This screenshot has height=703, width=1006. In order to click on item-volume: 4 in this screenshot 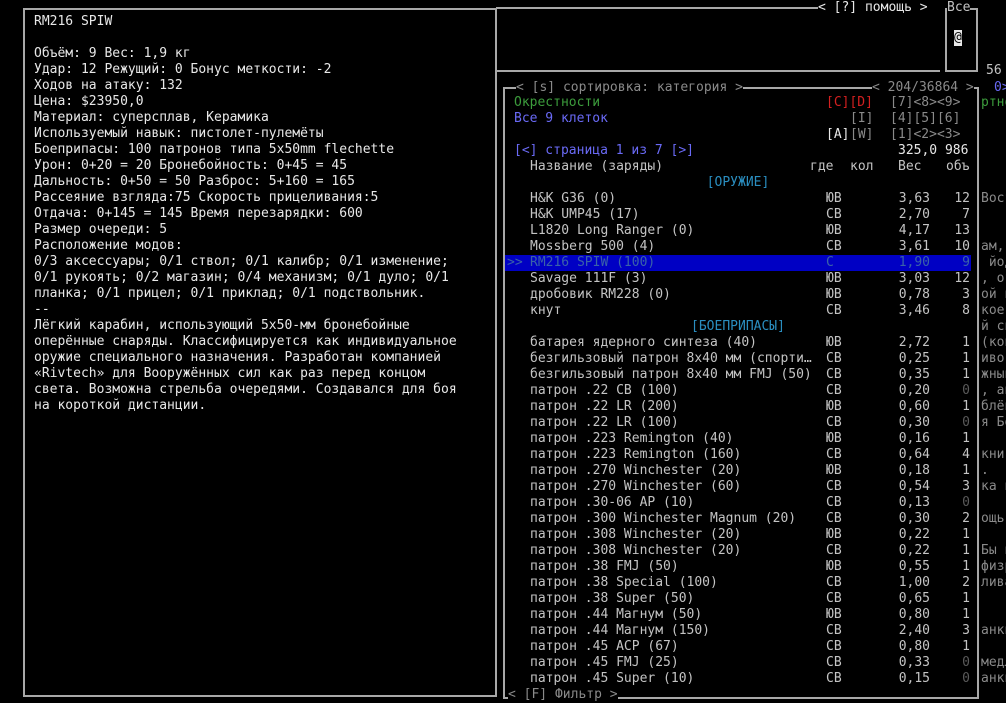, I will do `click(966, 454)`.